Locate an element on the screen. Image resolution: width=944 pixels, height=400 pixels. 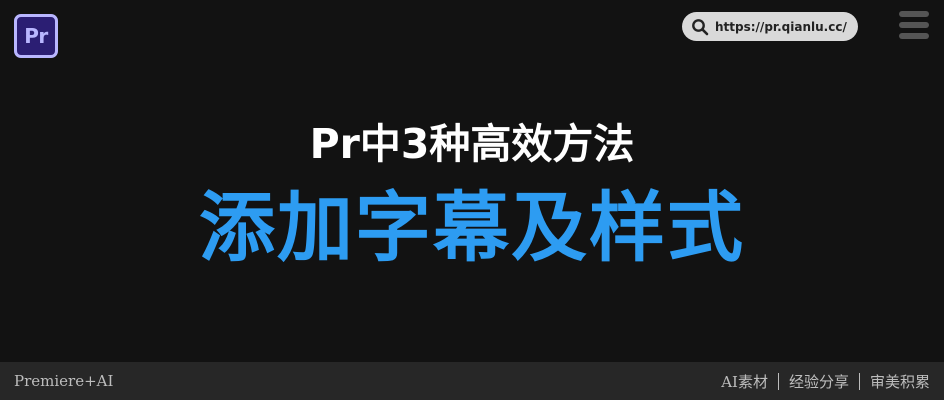
page-subtitle: Pr中3种高效方法 is located at coordinates (472, 144).